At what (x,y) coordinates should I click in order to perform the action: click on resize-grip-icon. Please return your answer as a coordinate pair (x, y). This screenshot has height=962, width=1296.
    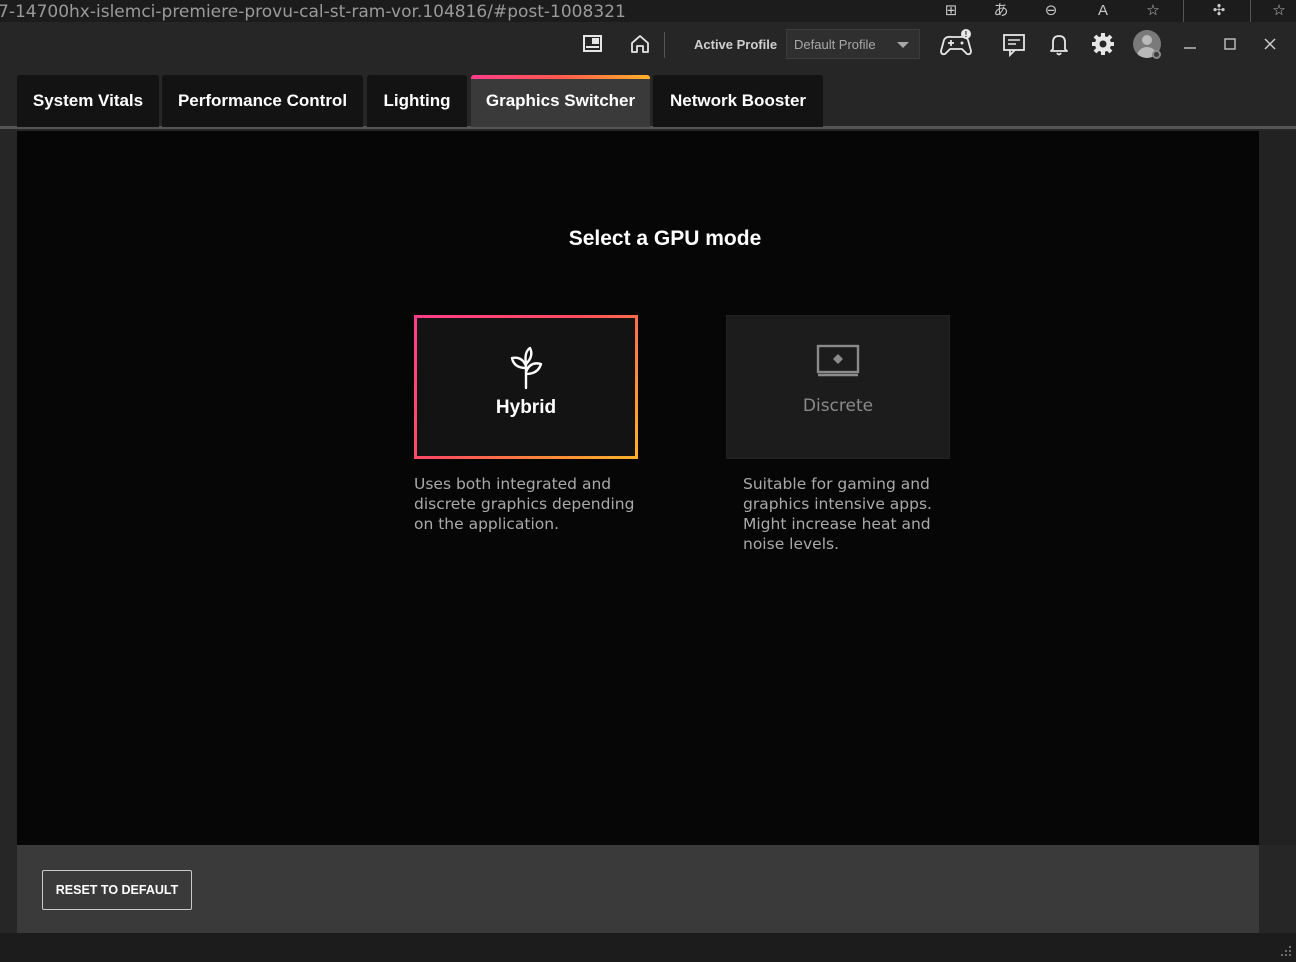
    Looking at the image, I should click on (1286, 950).